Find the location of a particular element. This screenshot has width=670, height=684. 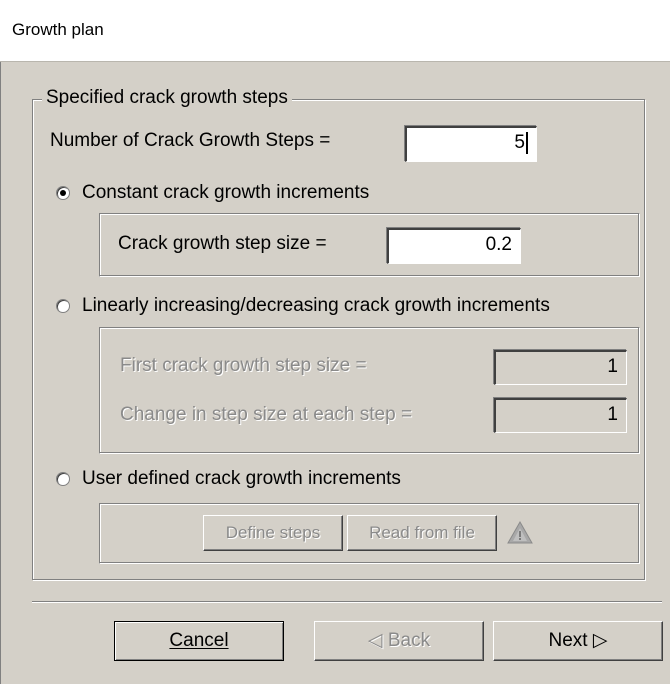

first-step-value: 1 is located at coordinates (612, 366).